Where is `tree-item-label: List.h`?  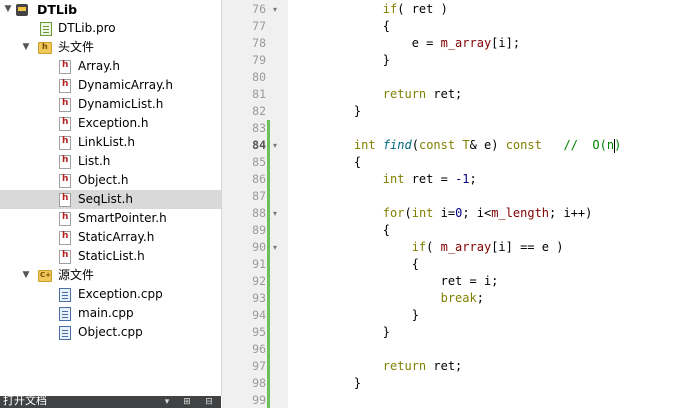
tree-item-label: List.h is located at coordinates (94, 161).